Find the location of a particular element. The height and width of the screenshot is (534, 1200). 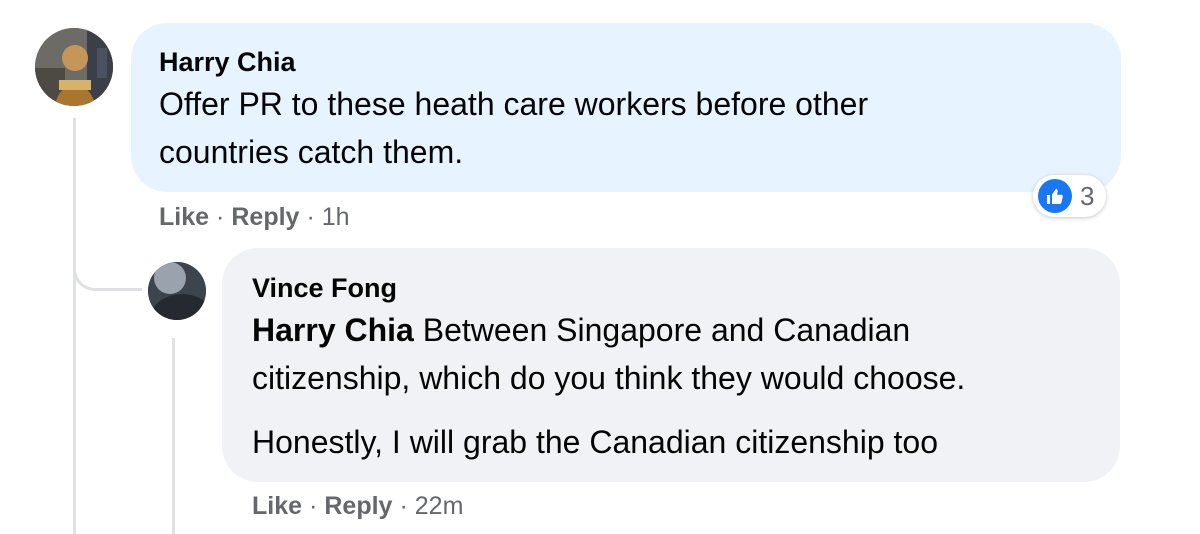

avatar-harry-chia is located at coordinates (74, 67).